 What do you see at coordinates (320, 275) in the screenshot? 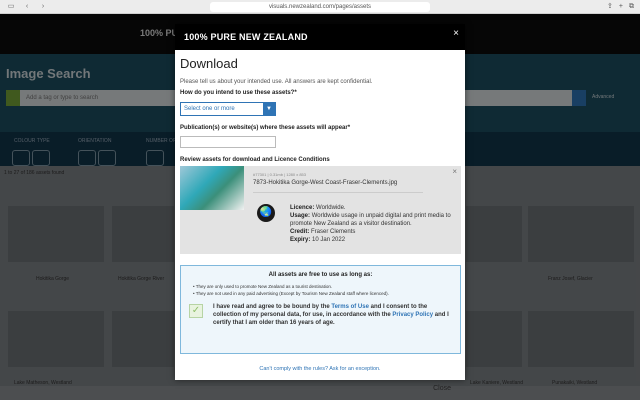
I see `rules-title: All assets are free to use as long as:` at bounding box center [320, 275].